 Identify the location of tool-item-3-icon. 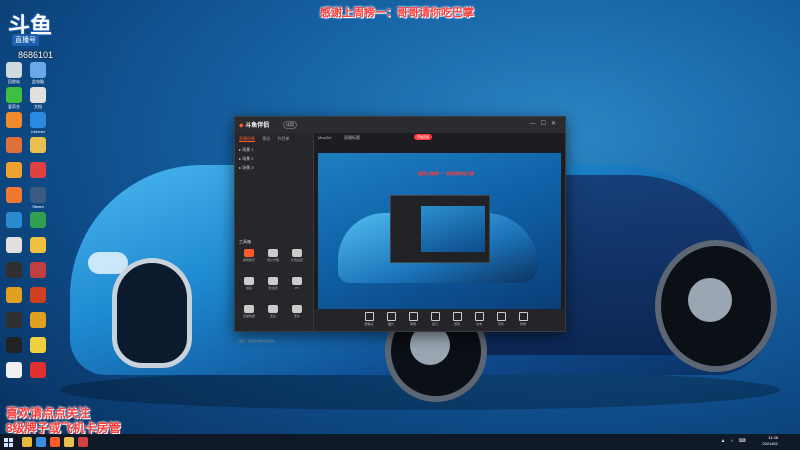
(297, 253).